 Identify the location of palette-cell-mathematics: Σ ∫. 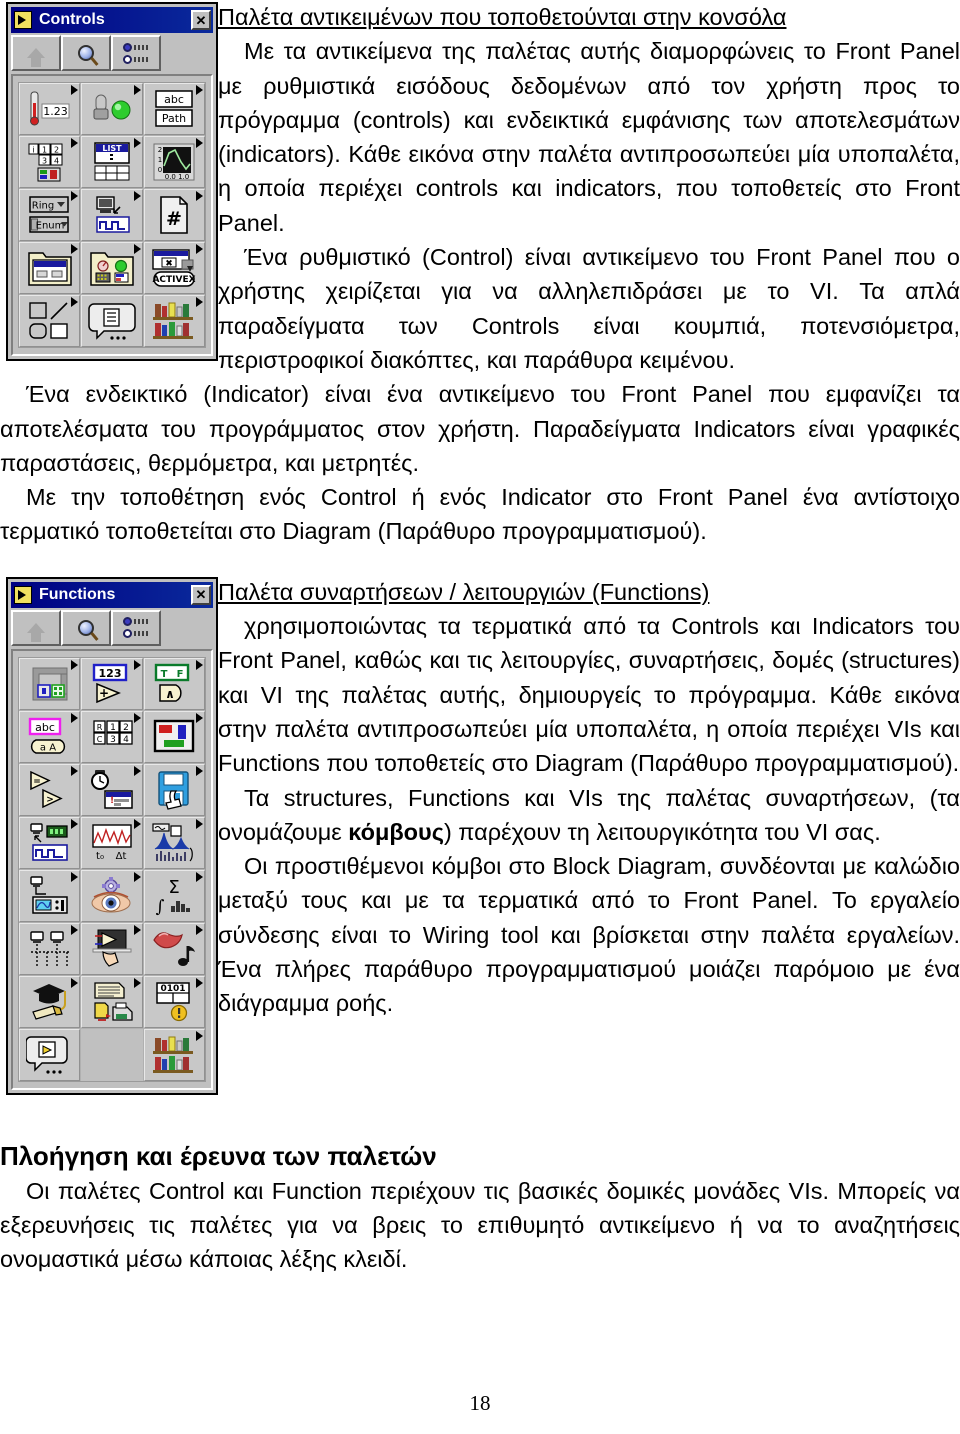
(174, 895).